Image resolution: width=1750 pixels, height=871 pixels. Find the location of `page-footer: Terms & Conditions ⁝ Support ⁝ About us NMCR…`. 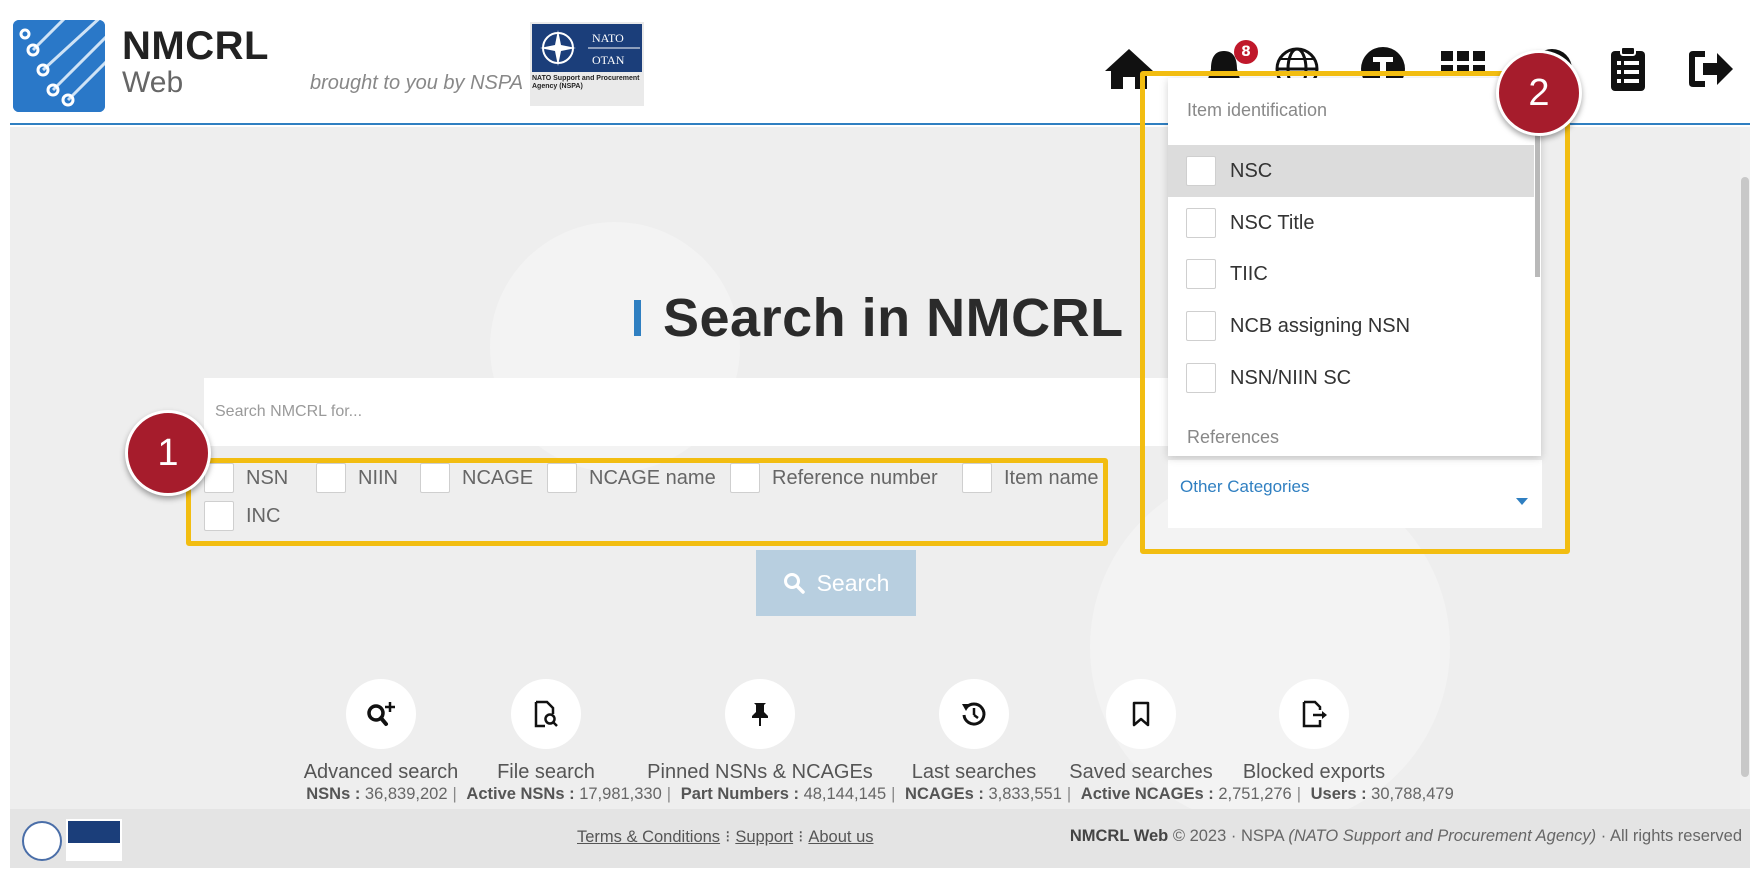

page-footer: Terms & Conditions ⁝ Support ⁝ About us NMCR… is located at coordinates (880, 838).